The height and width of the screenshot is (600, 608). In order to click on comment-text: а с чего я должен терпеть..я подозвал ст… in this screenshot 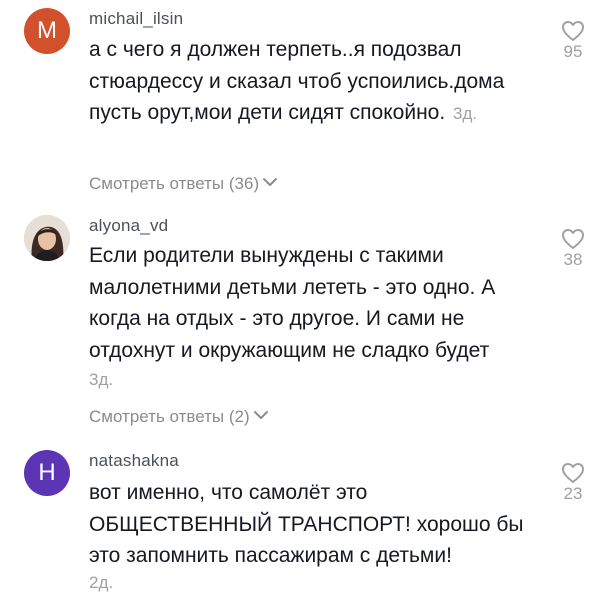, I will do `click(314, 82)`.